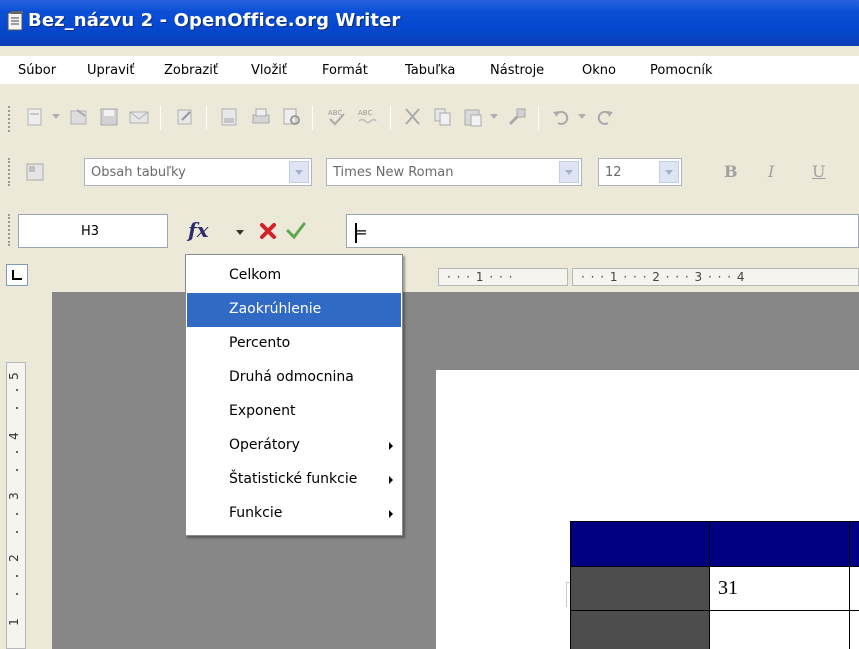 The height and width of the screenshot is (649, 859). What do you see at coordinates (139, 117) in the screenshot?
I see `email-icon` at bounding box center [139, 117].